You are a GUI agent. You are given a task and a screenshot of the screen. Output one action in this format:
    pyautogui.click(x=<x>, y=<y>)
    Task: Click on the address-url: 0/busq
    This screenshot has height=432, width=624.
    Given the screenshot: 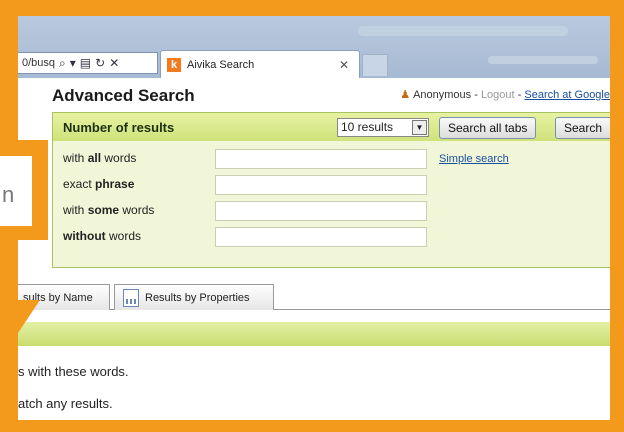 What is the action you would take?
    pyautogui.click(x=38, y=63)
    